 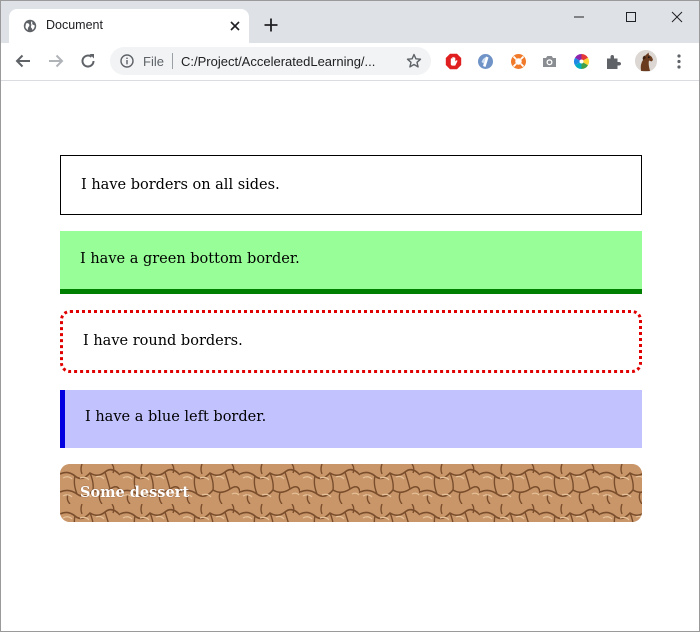 What do you see at coordinates (129, 26) in the screenshot?
I see `tab-document: Document` at bounding box center [129, 26].